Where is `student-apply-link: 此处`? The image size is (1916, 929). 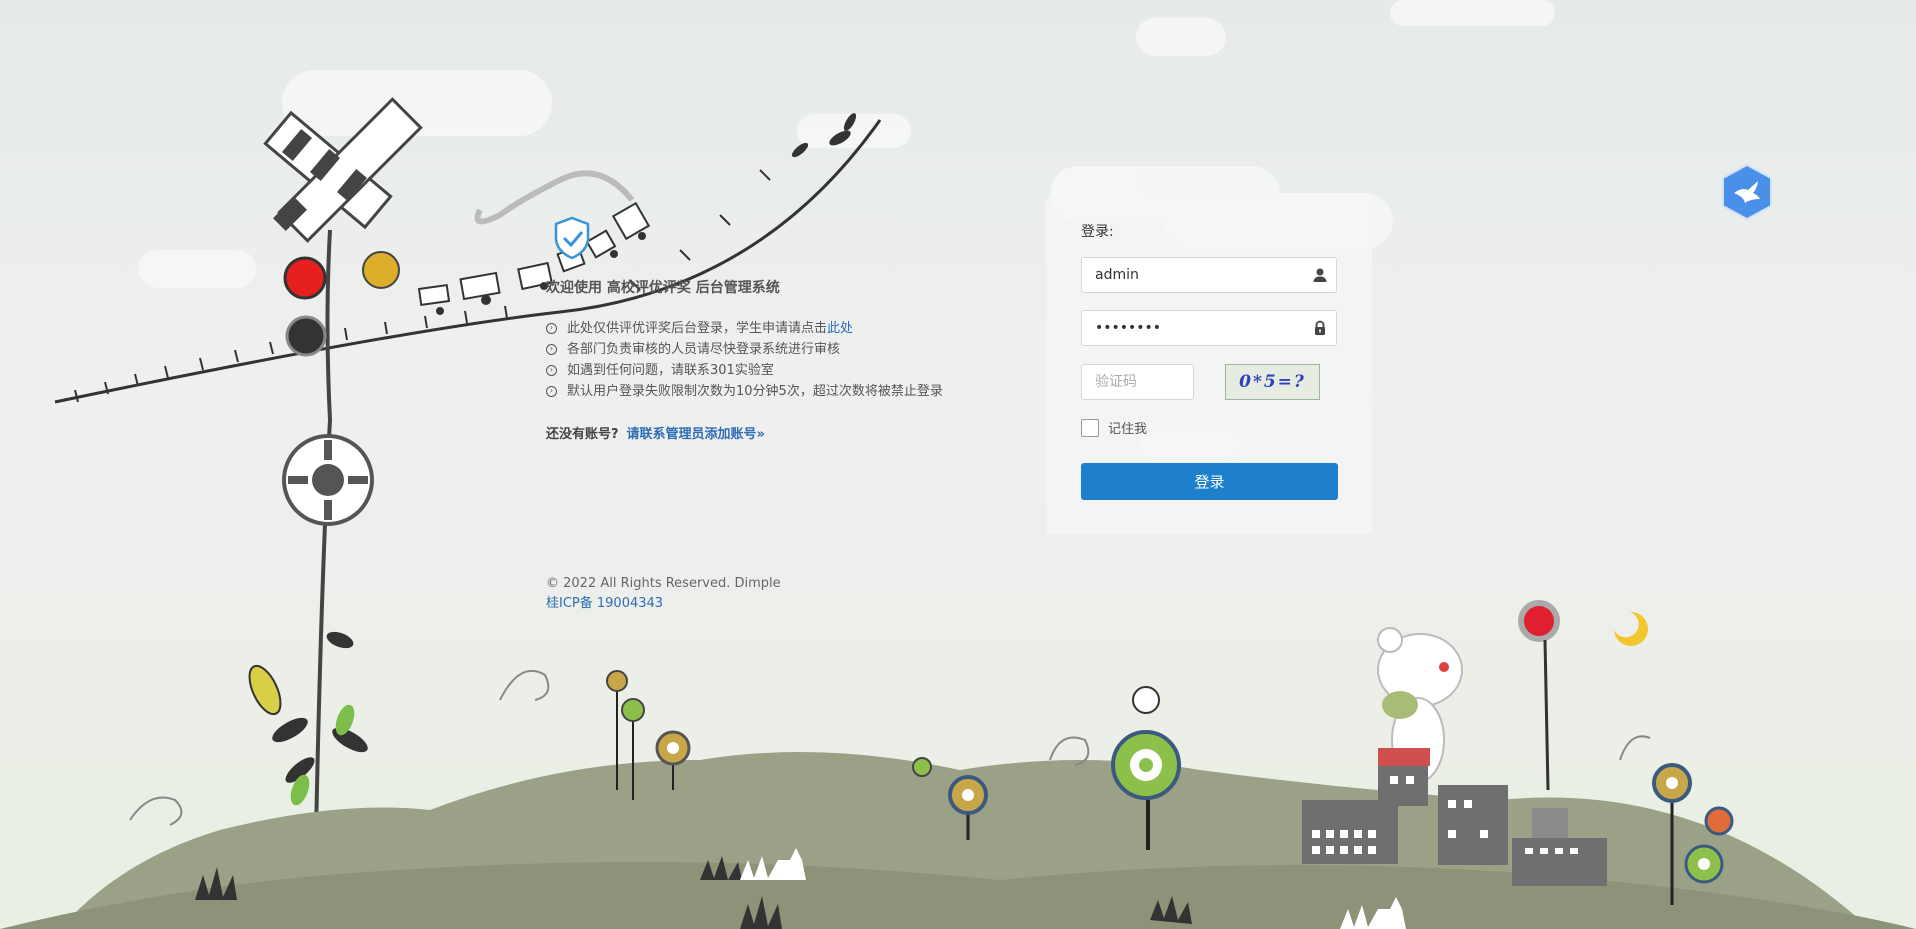 student-apply-link: 此处 is located at coordinates (840, 328).